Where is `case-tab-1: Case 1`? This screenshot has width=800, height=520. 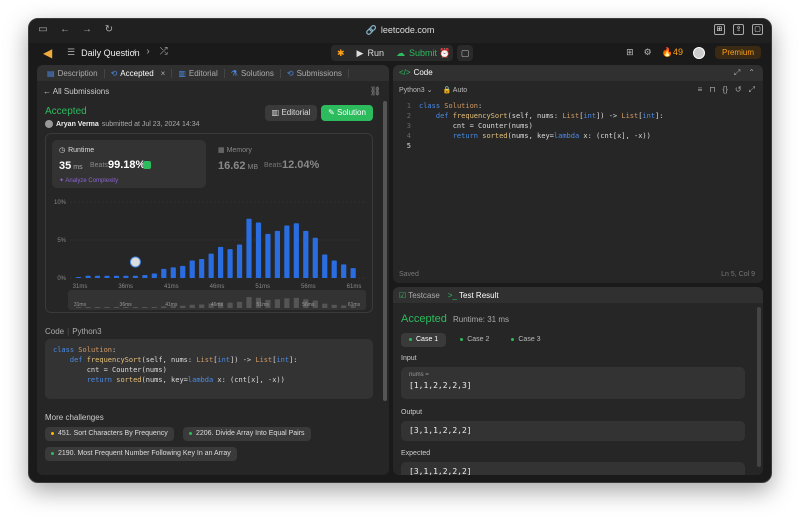
case-tab-1: Case 1 is located at coordinates (424, 340).